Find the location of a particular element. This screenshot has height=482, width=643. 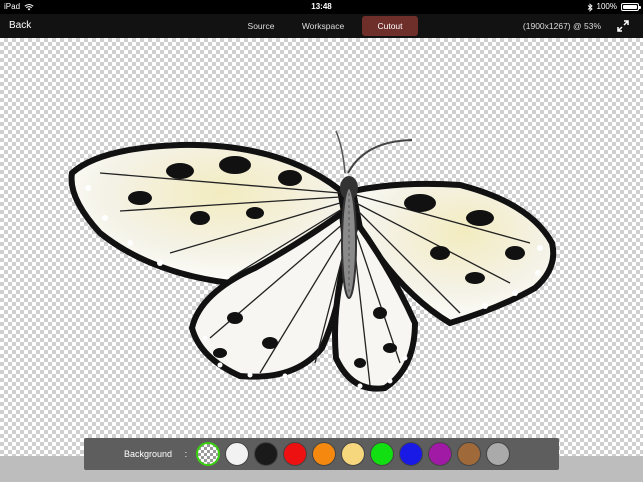

tab-cutout: Cutout is located at coordinates (390, 26).